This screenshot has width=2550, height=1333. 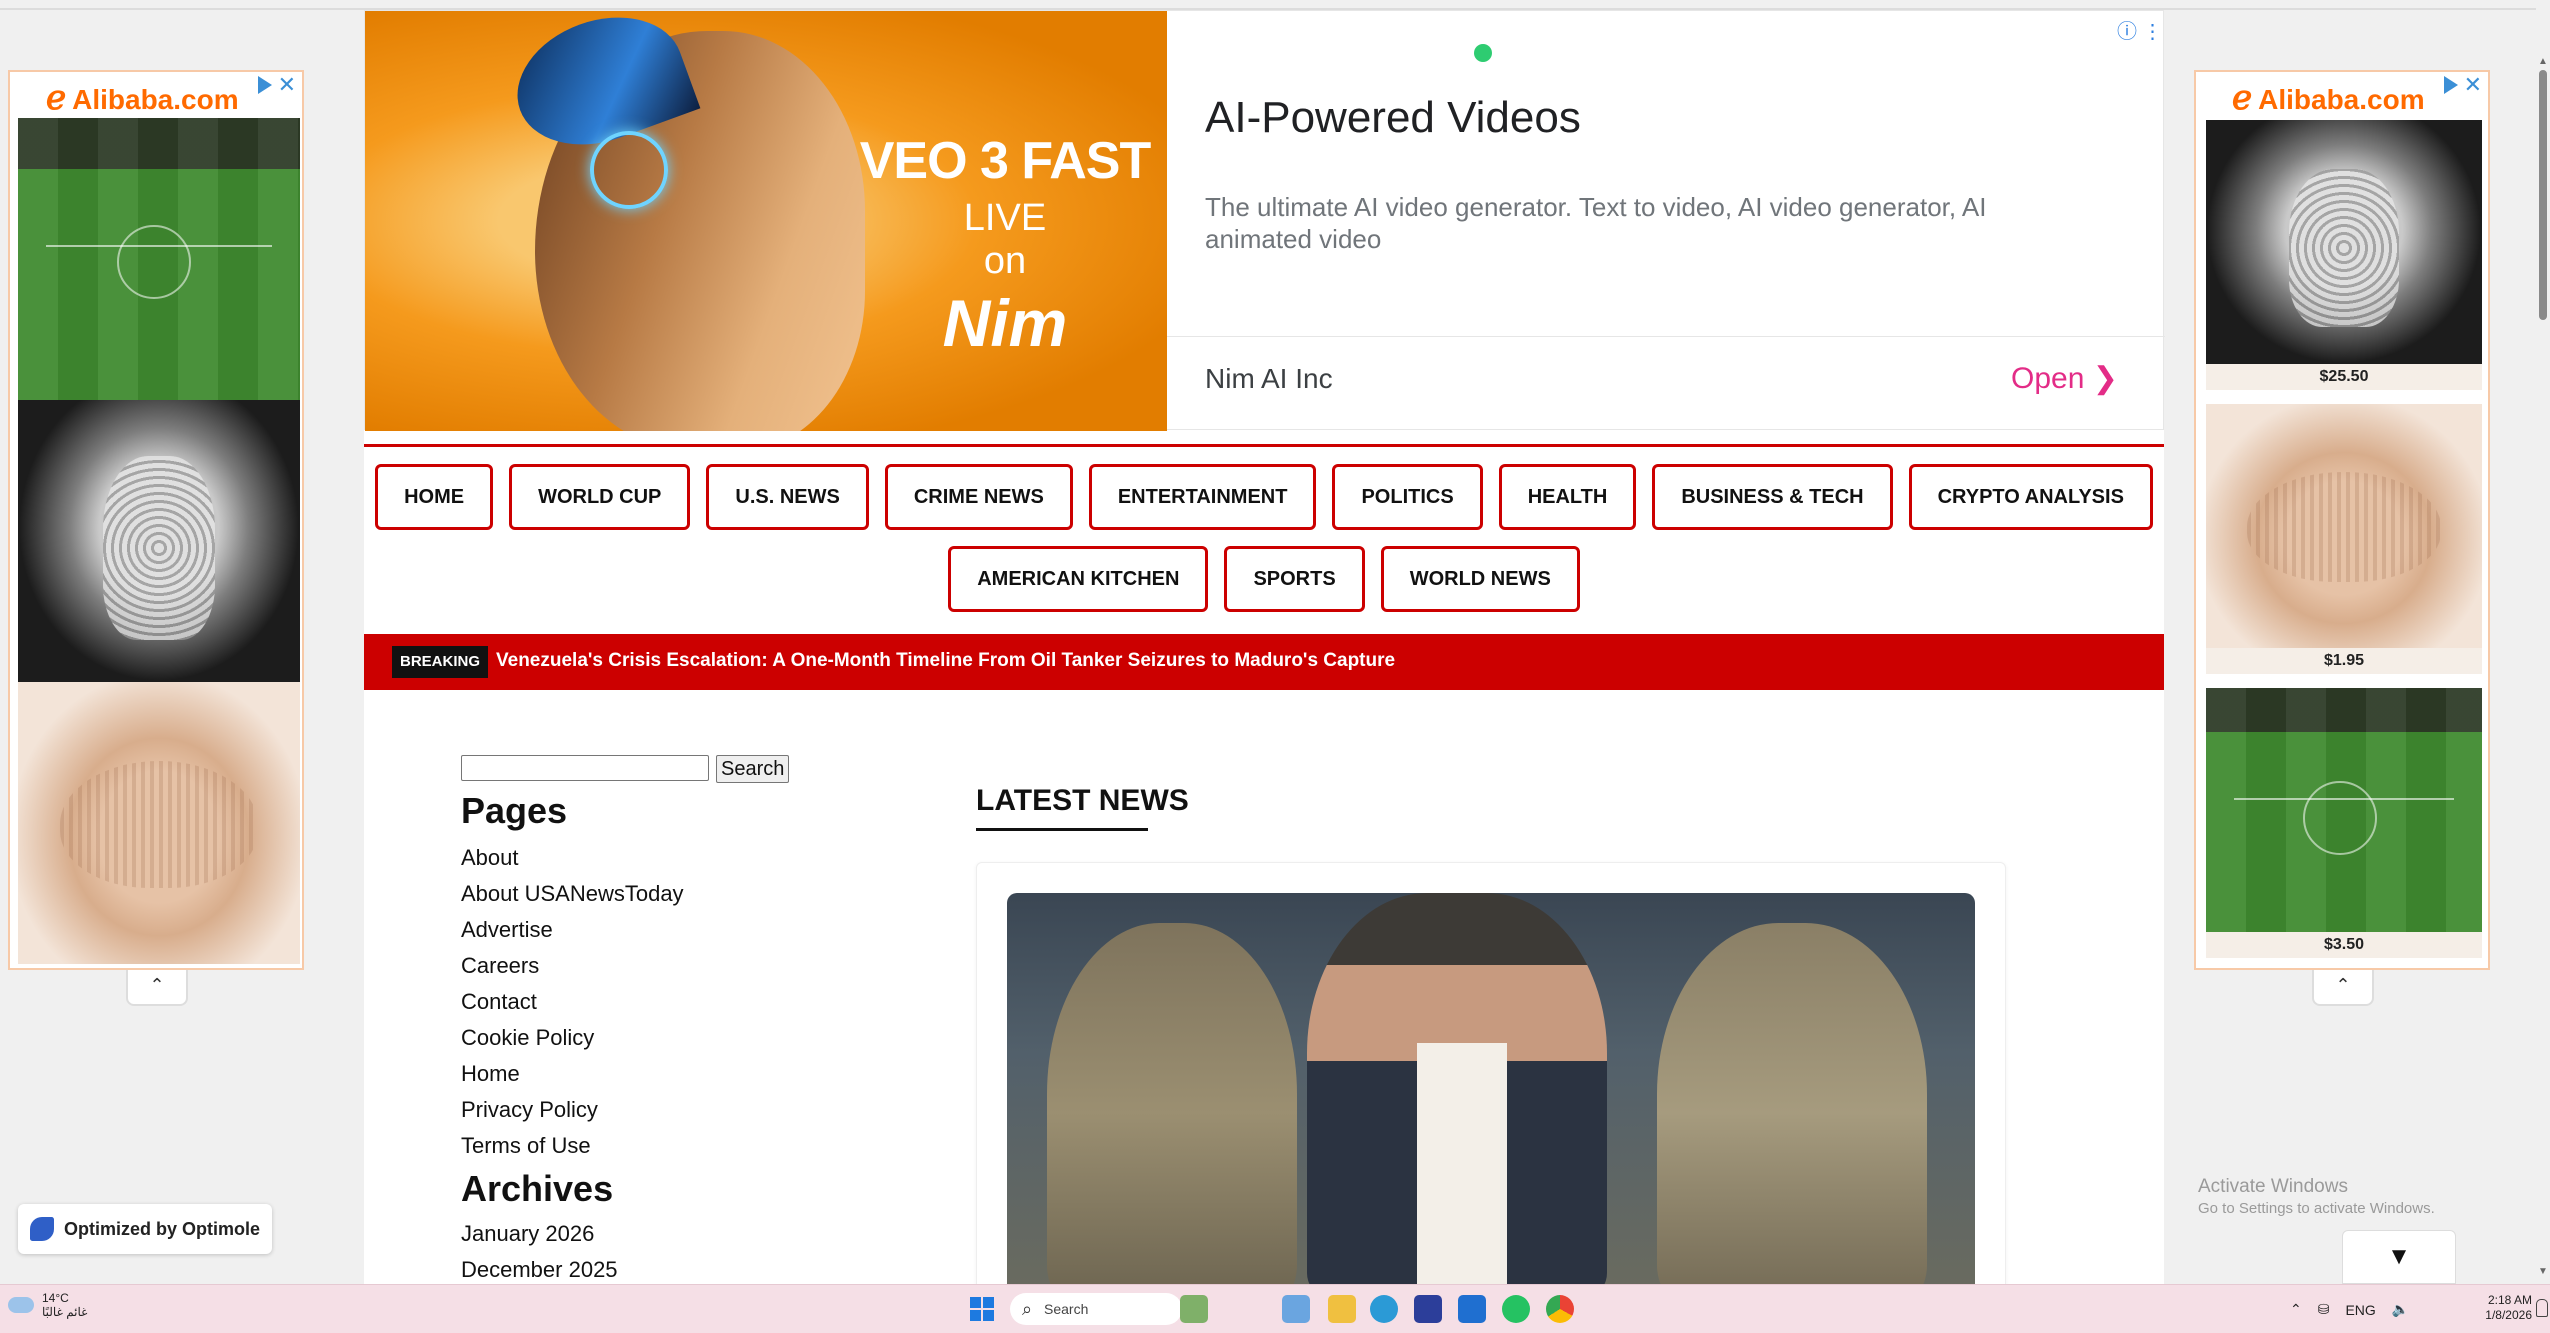 I want to click on nav-item-american-kitchen: AMERICAN KITCHEN, so click(x=1078, y=579).